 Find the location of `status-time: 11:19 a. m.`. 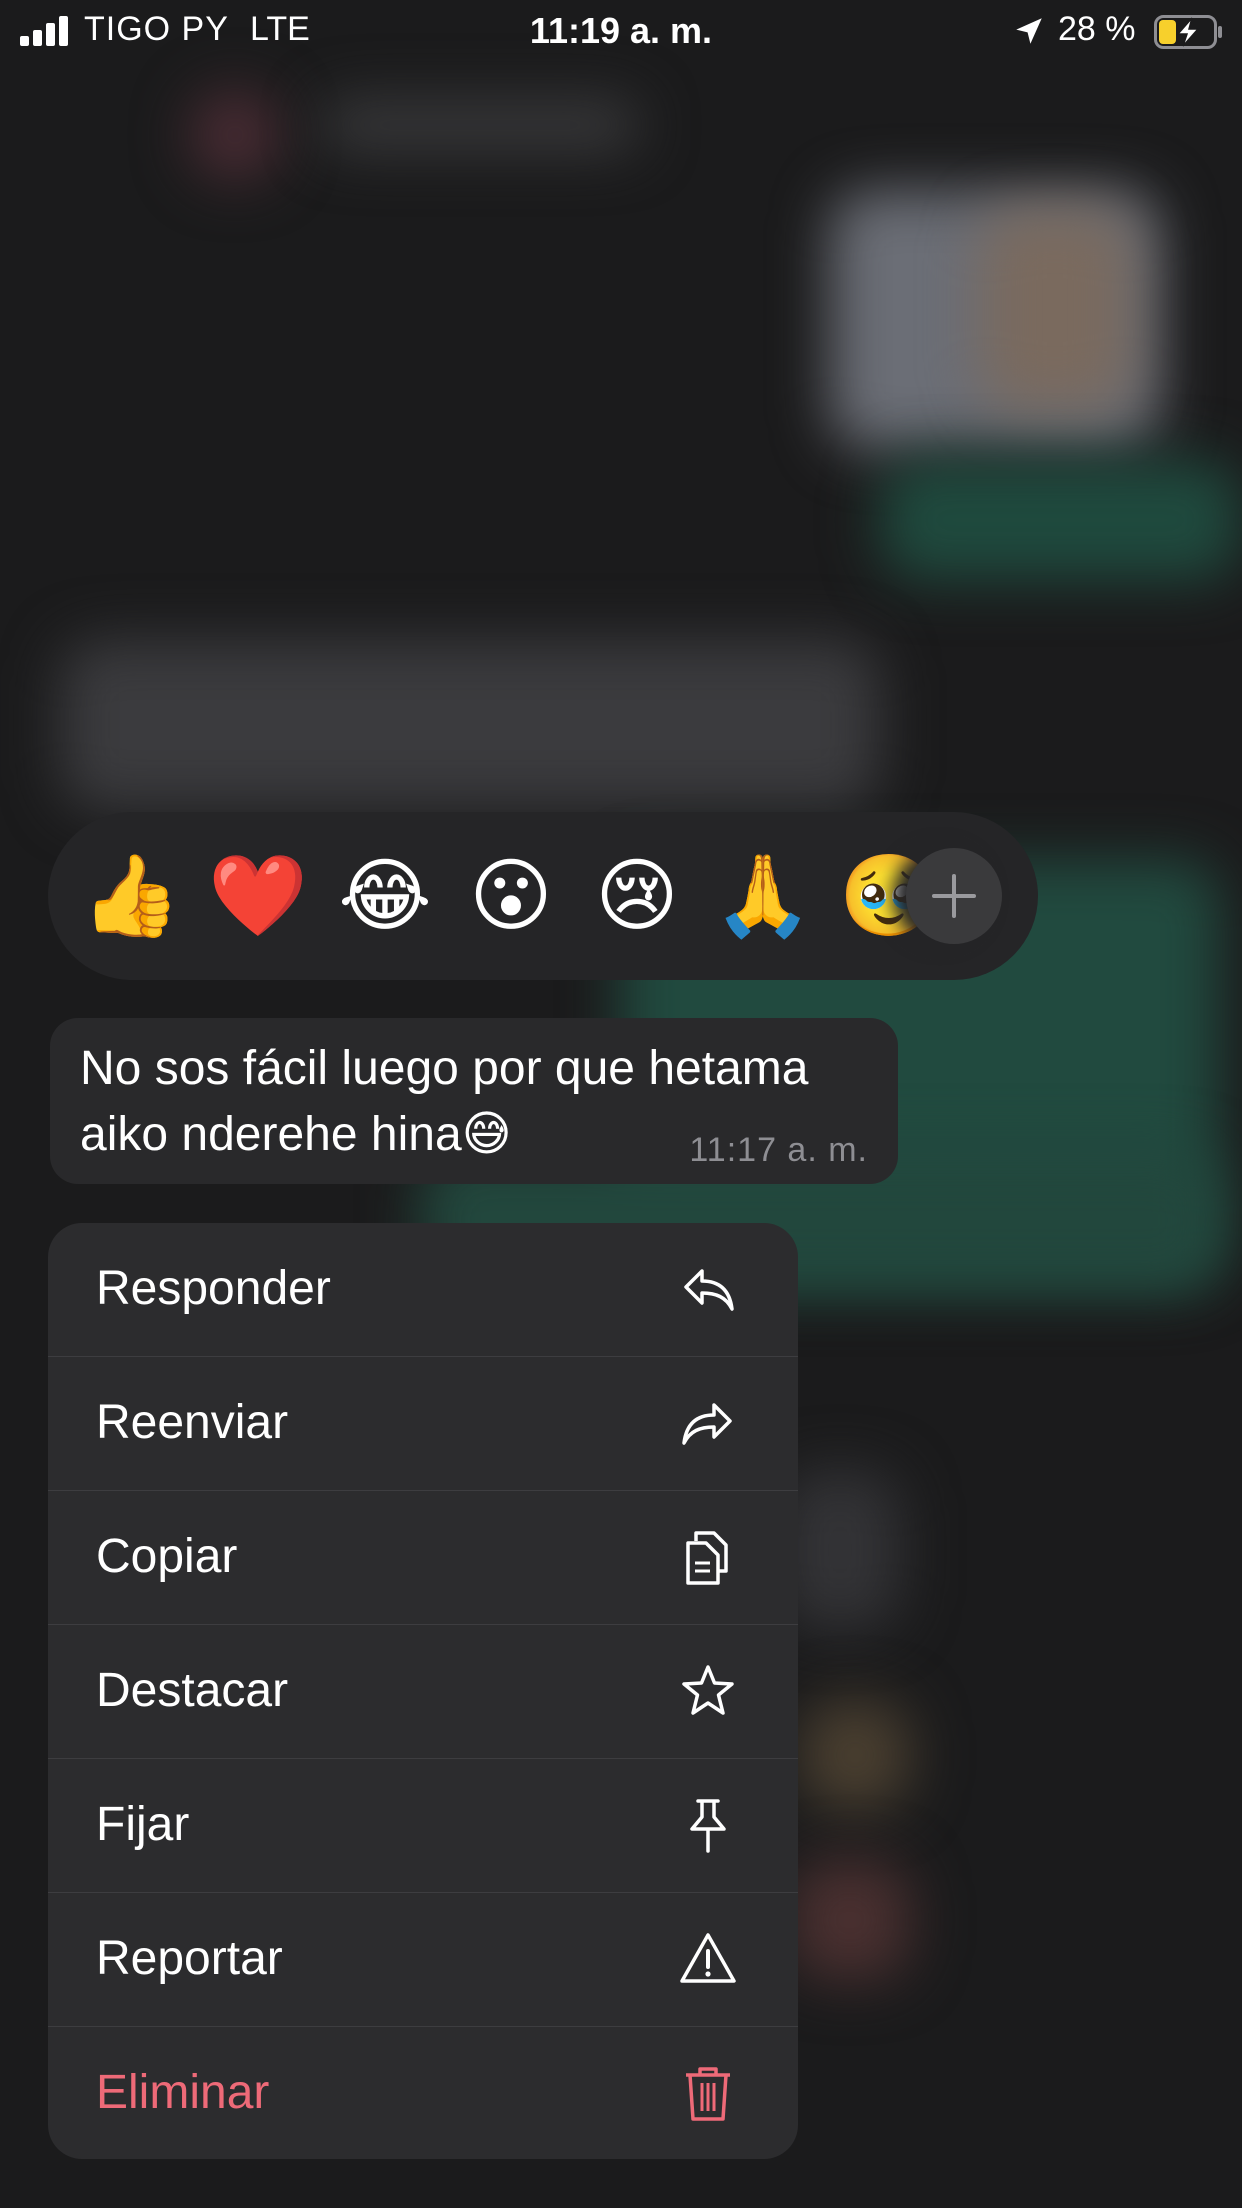

status-time: 11:19 a. m. is located at coordinates (621, 30).